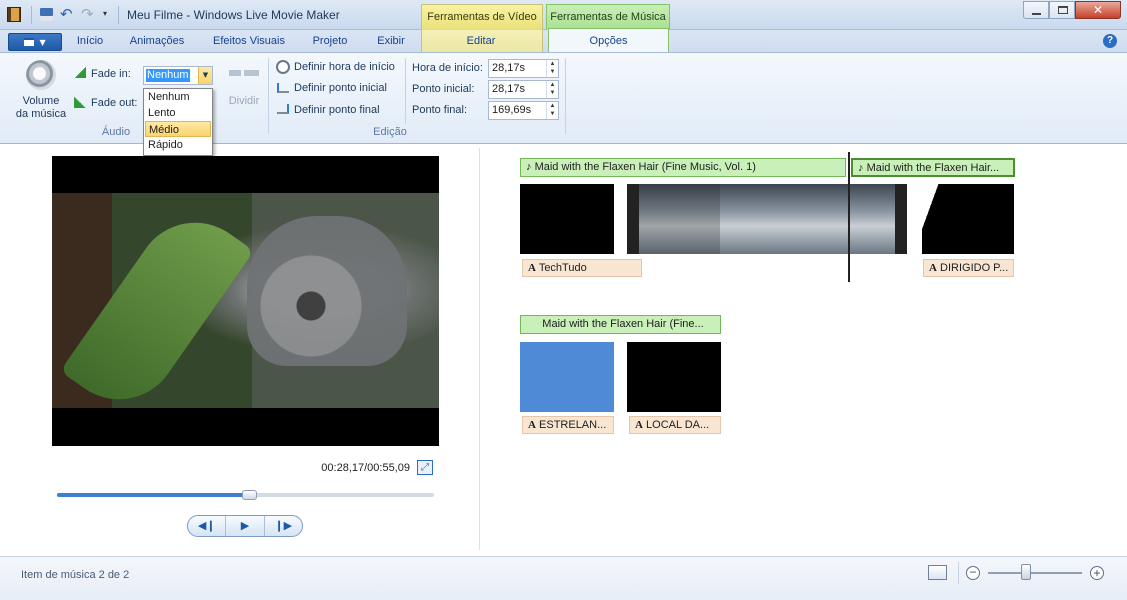 The height and width of the screenshot is (600, 1127). Describe the element at coordinates (66, 14) in the screenshot. I see `undo-icon: ↶` at that location.